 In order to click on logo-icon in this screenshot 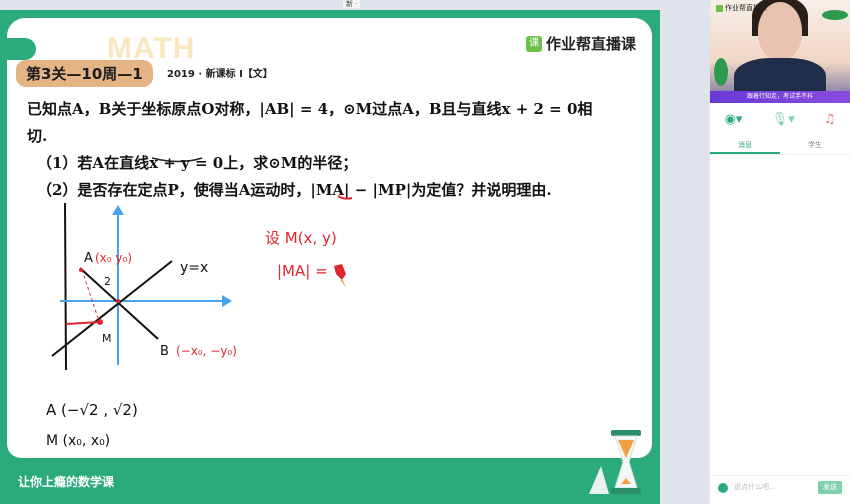, I will do `click(719, 8)`.